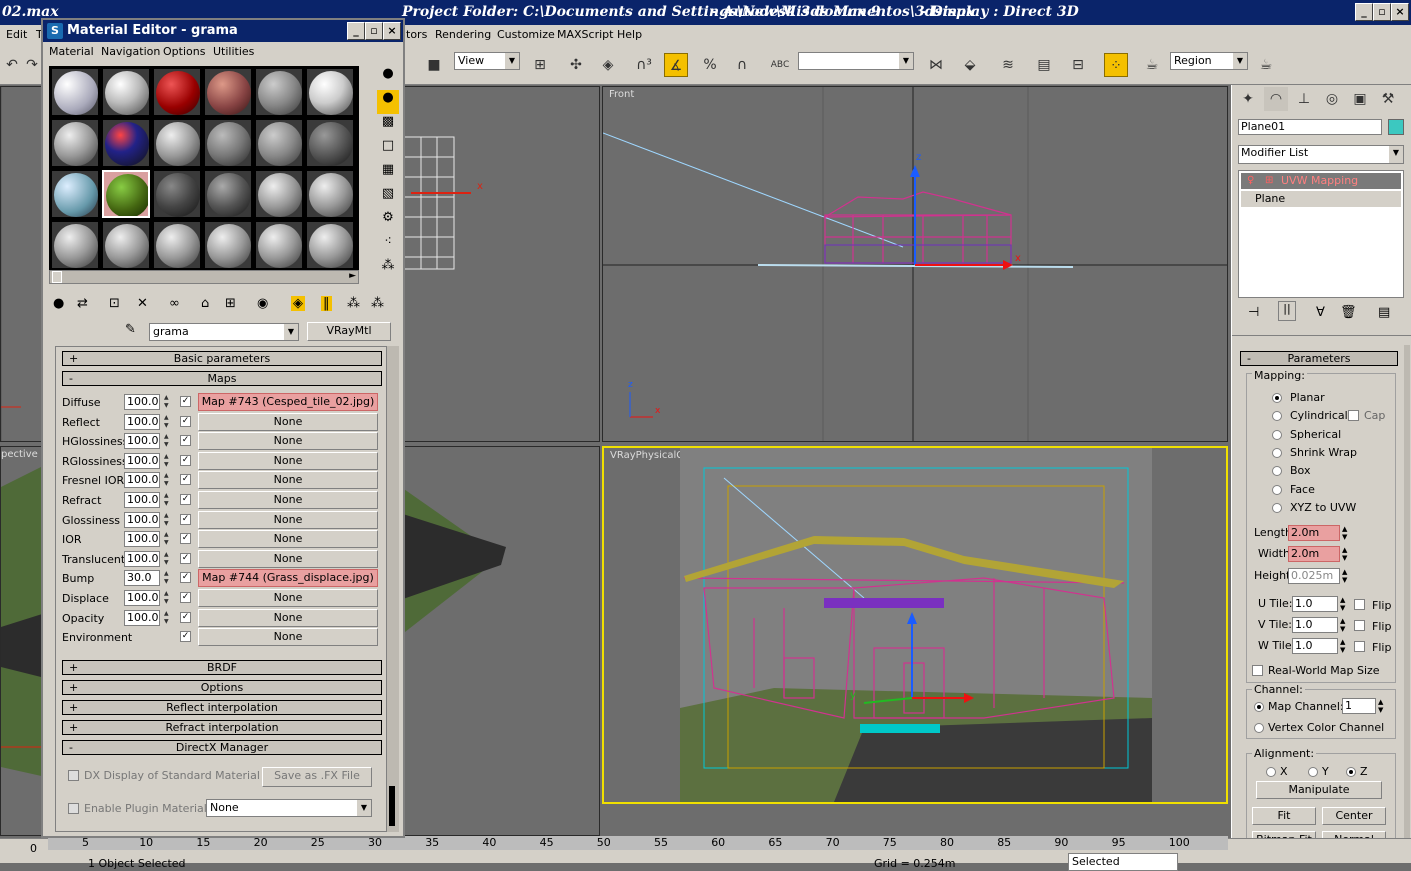 This screenshot has height=871, width=1411. I want to click on snap-3d-icon: ∩³, so click(644, 65).